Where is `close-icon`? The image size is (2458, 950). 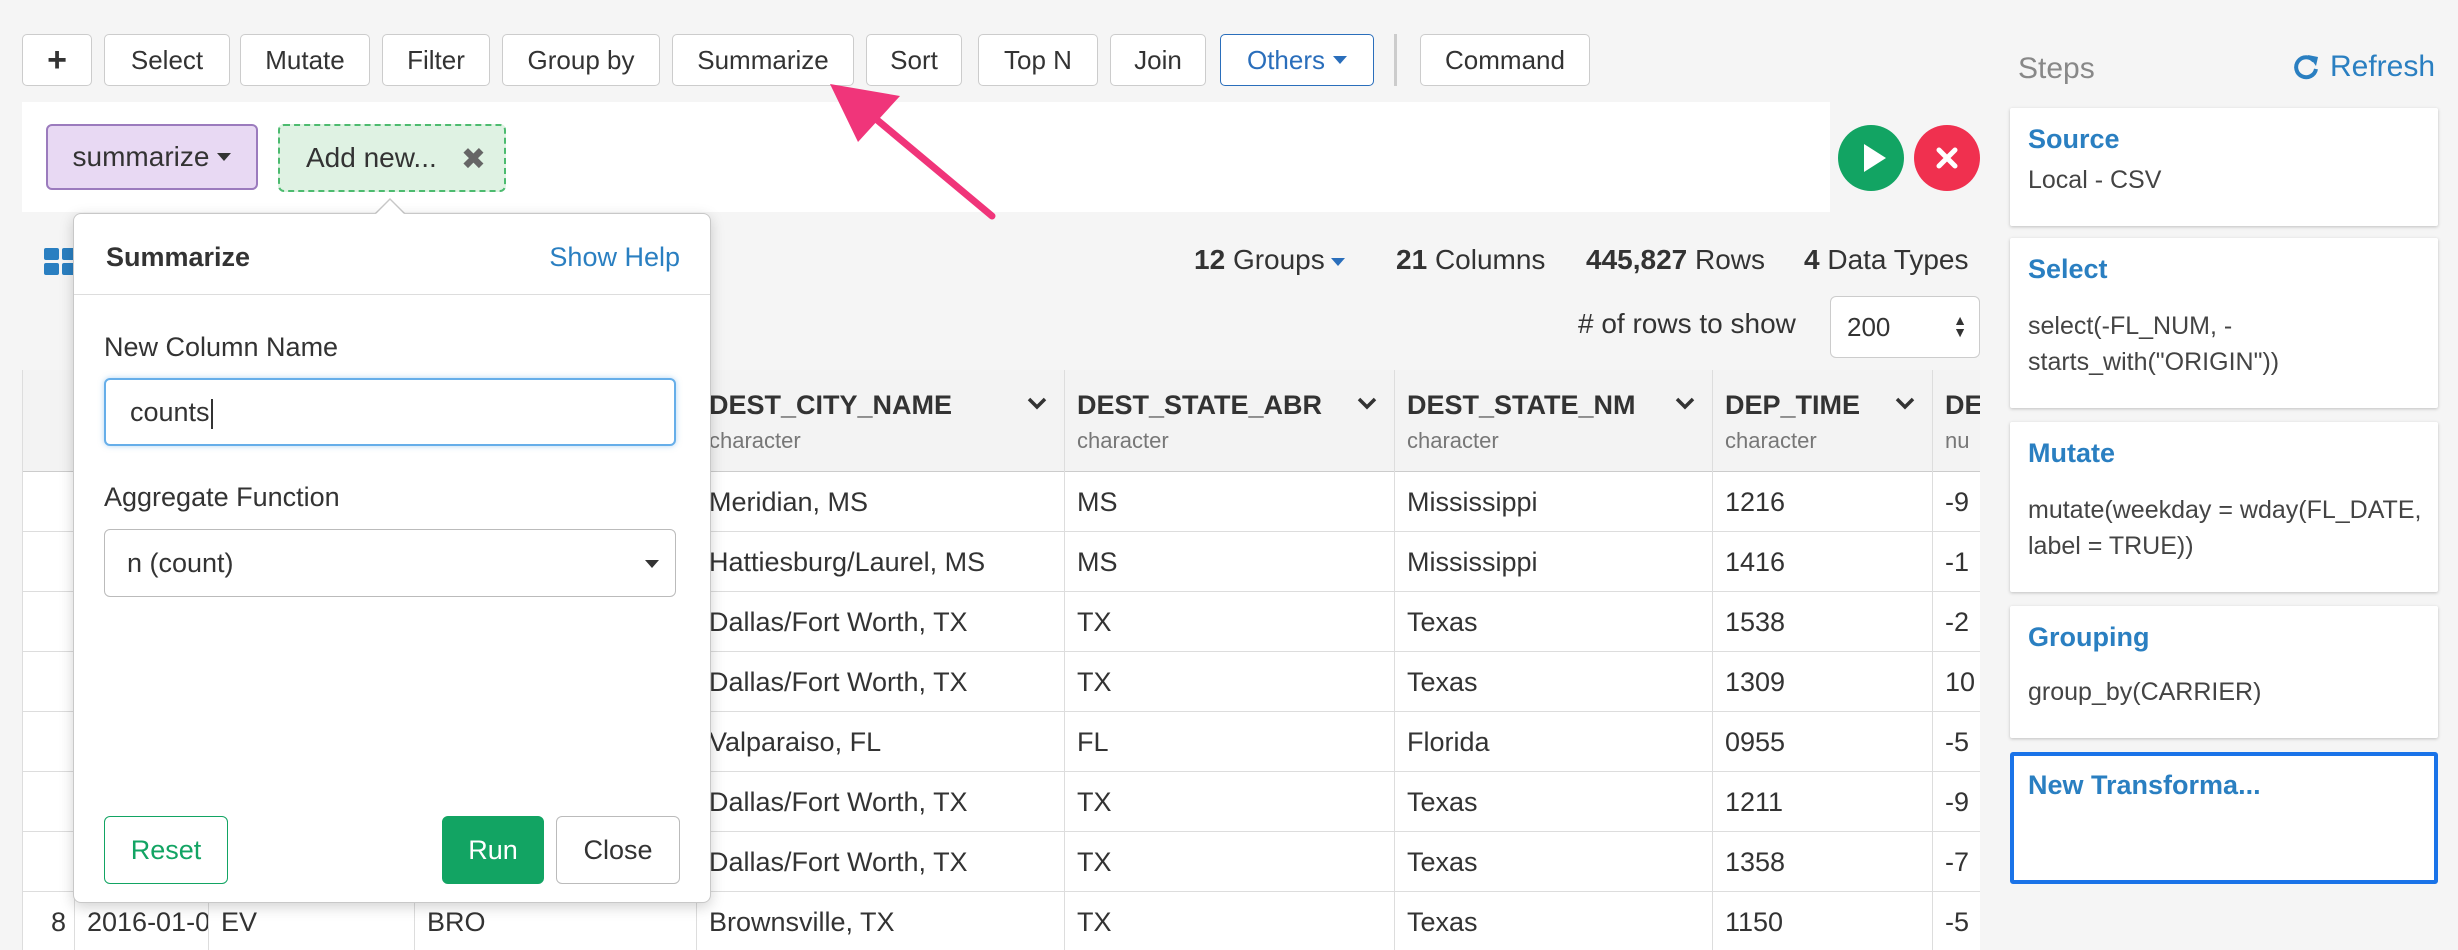
close-icon is located at coordinates (1947, 158).